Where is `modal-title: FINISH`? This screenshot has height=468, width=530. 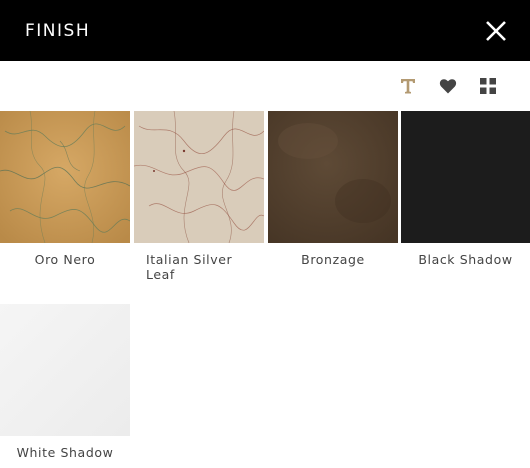 modal-title: FINISH is located at coordinates (58, 30).